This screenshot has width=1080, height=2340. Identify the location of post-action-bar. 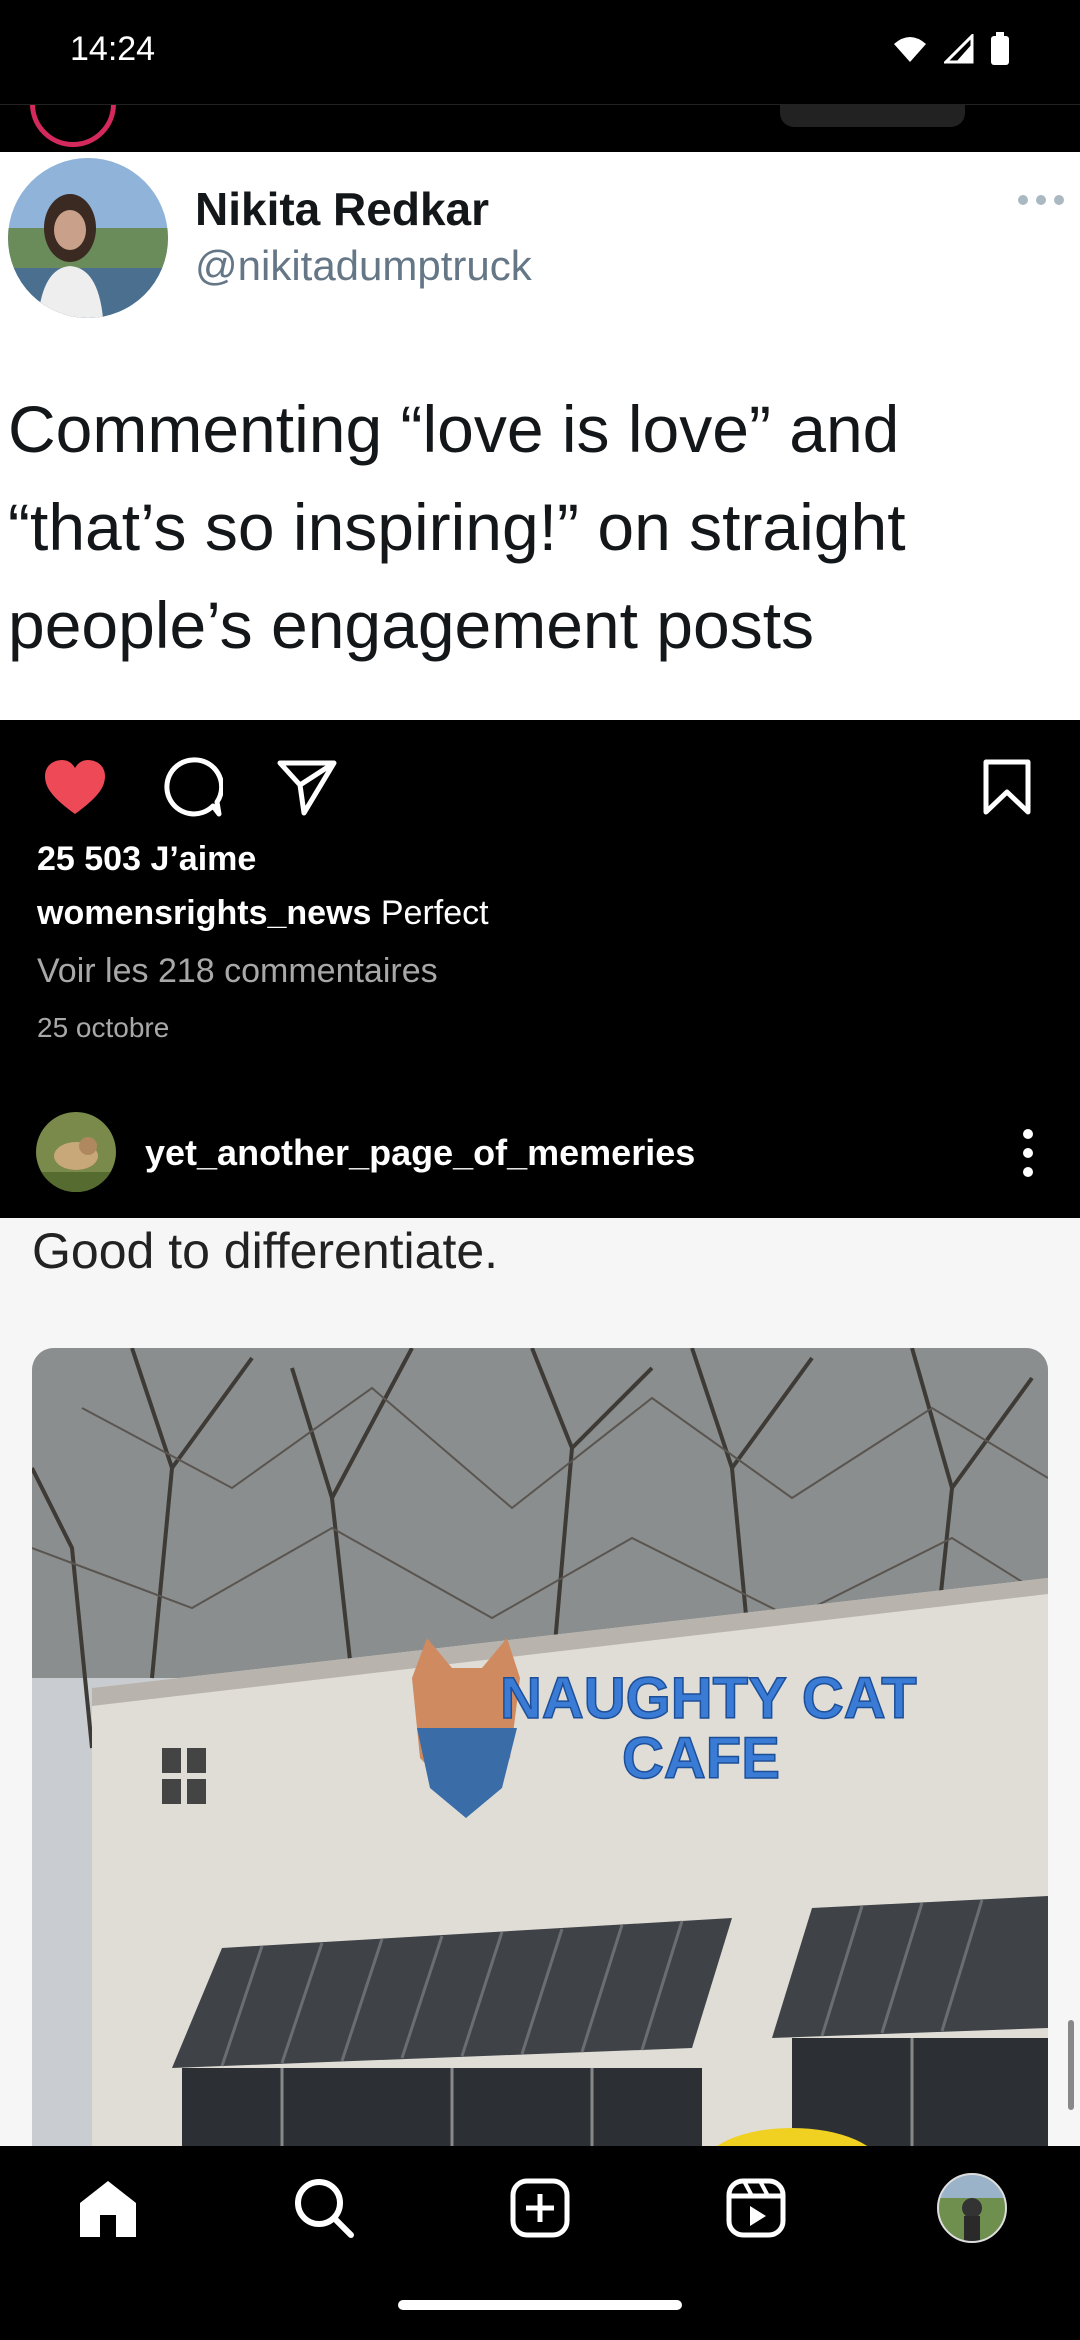
(540, 780).